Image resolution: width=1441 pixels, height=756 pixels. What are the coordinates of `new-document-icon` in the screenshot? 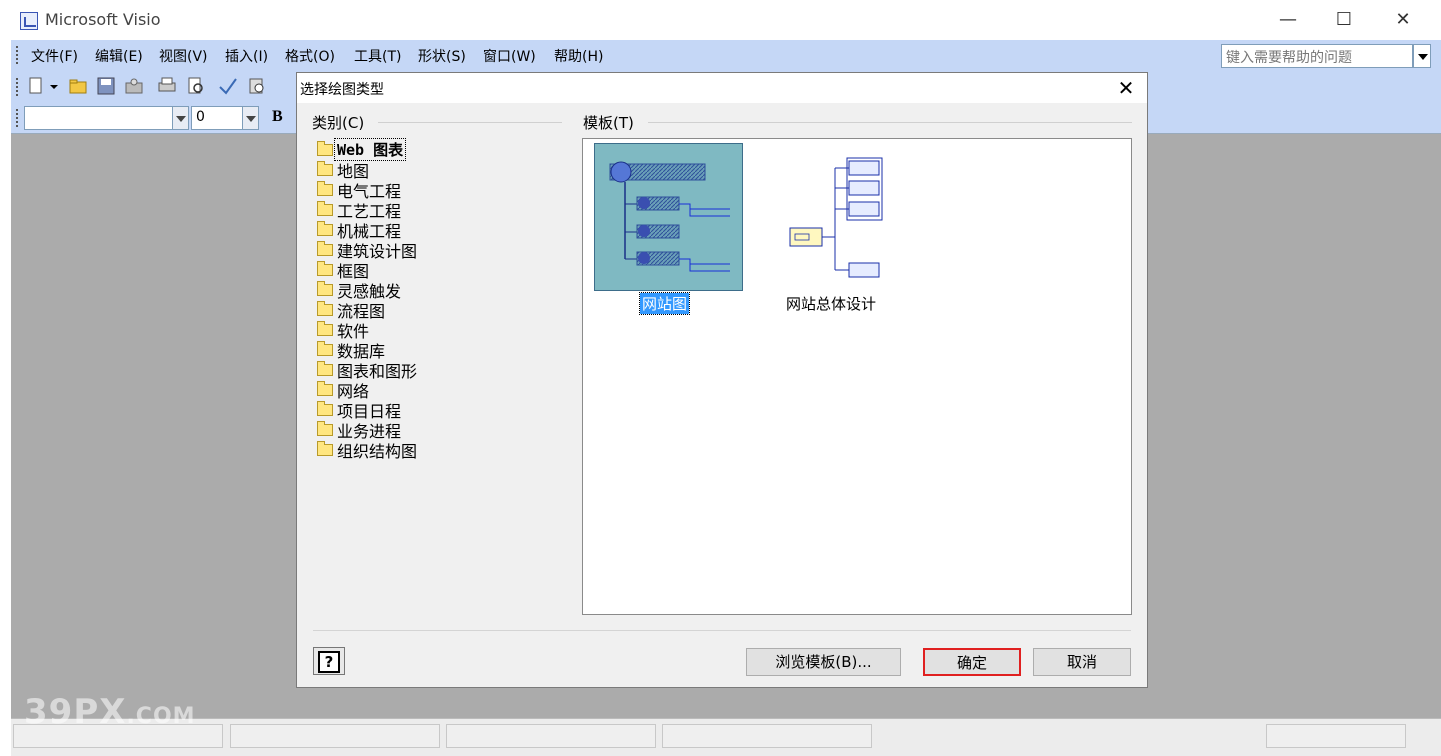 It's located at (36, 86).